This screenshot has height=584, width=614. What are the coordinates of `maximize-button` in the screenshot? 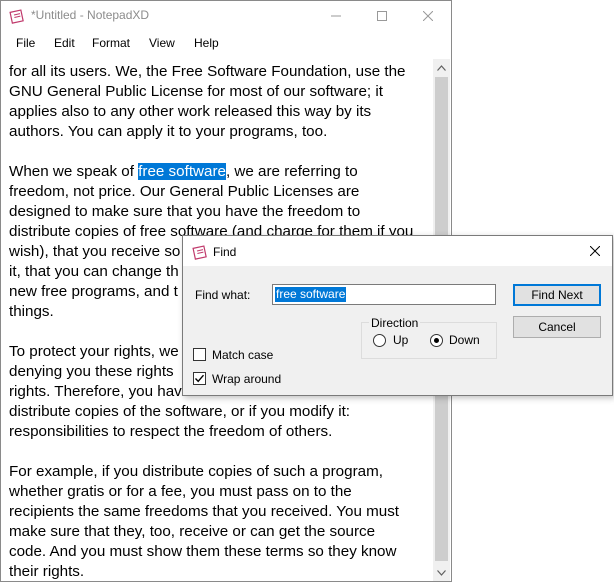 It's located at (382, 16).